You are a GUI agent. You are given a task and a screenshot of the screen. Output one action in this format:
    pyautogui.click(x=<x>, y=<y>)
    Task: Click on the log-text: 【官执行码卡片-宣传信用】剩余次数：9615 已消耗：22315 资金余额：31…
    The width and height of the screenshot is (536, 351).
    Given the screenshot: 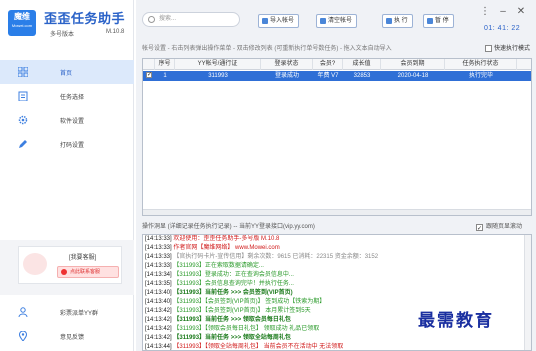 What is the action you would take?
    pyautogui.click(x=276, y=257)
    